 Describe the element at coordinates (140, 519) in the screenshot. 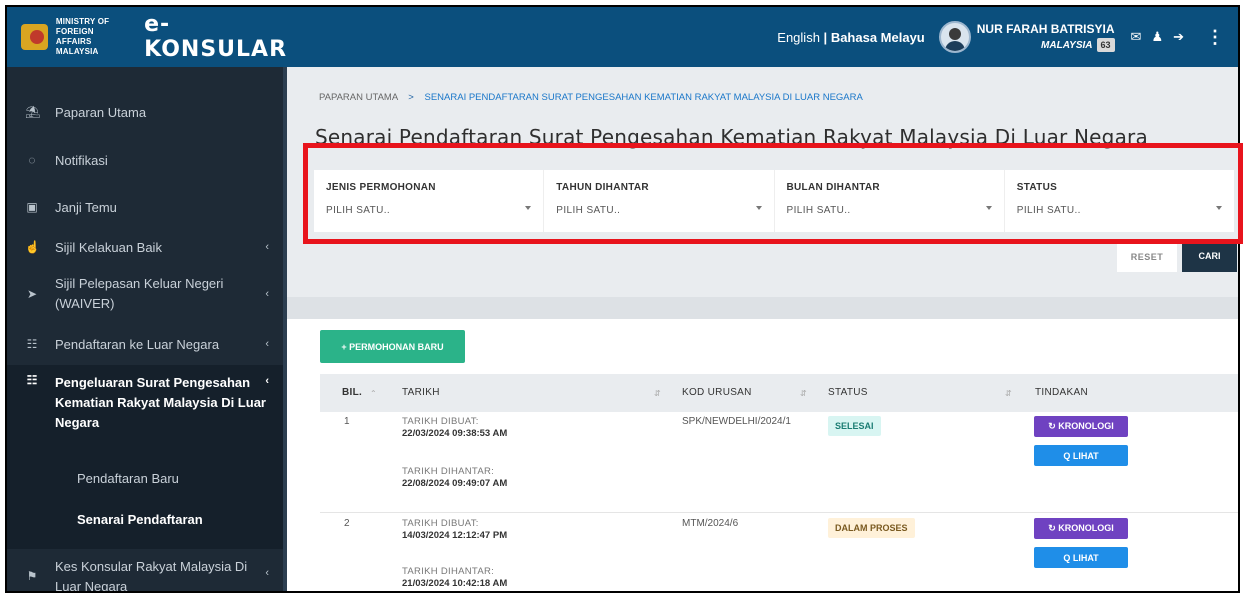

I see `submenu-senarai-pendaftaran: Senarai Pendaftaran` at that location.